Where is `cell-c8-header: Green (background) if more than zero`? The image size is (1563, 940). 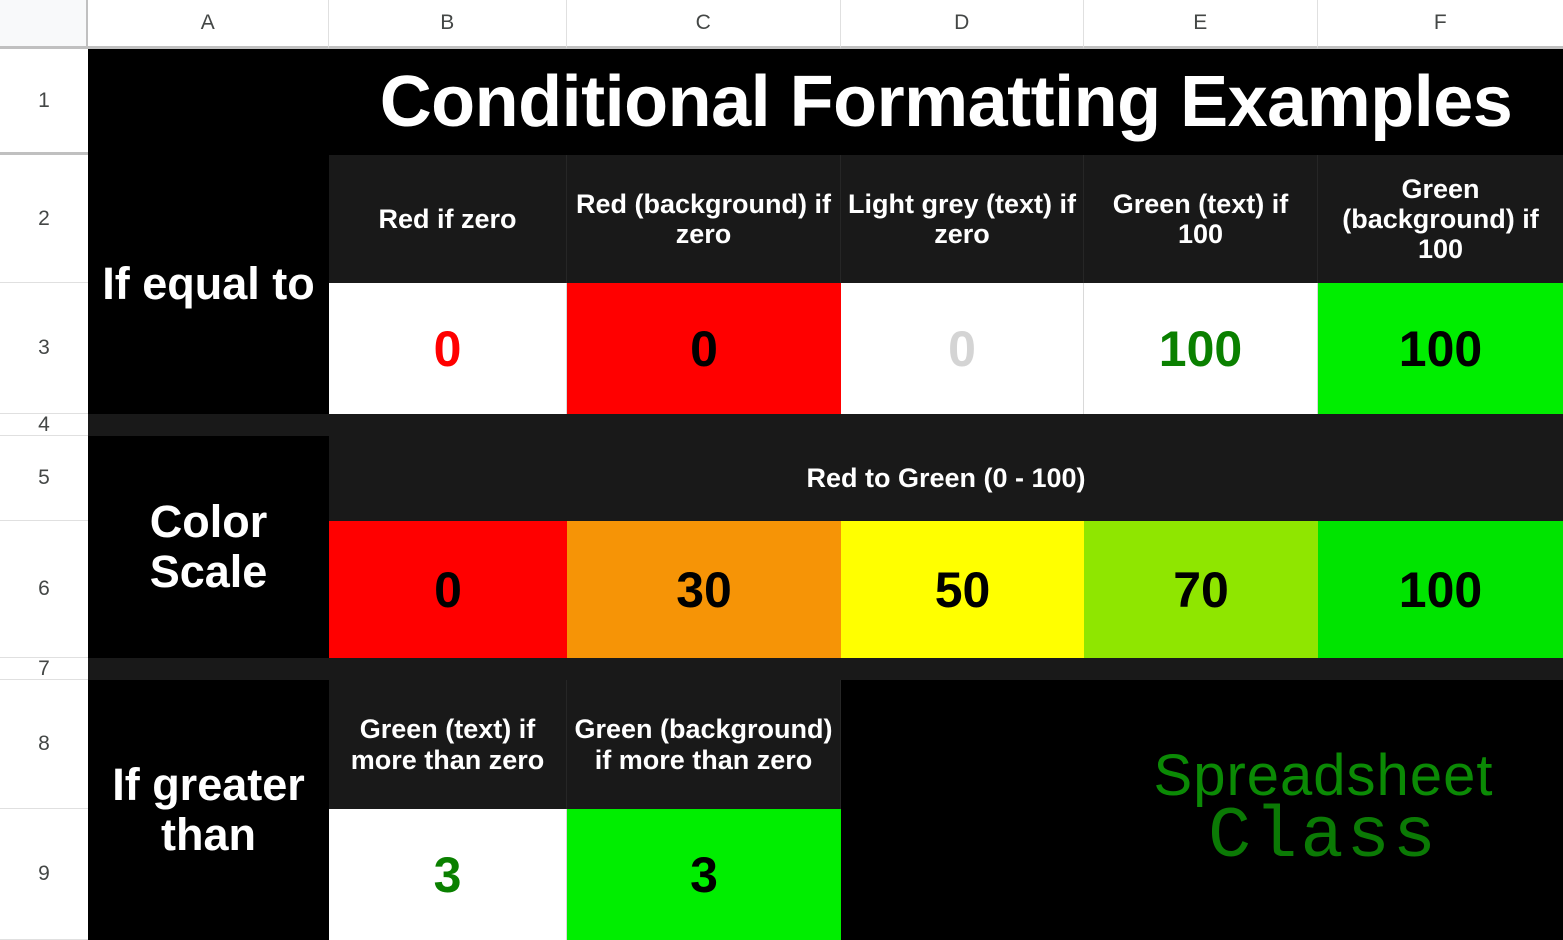
cell-c8-header: Green (background) if more than zero is located at coordinates (704, 744).